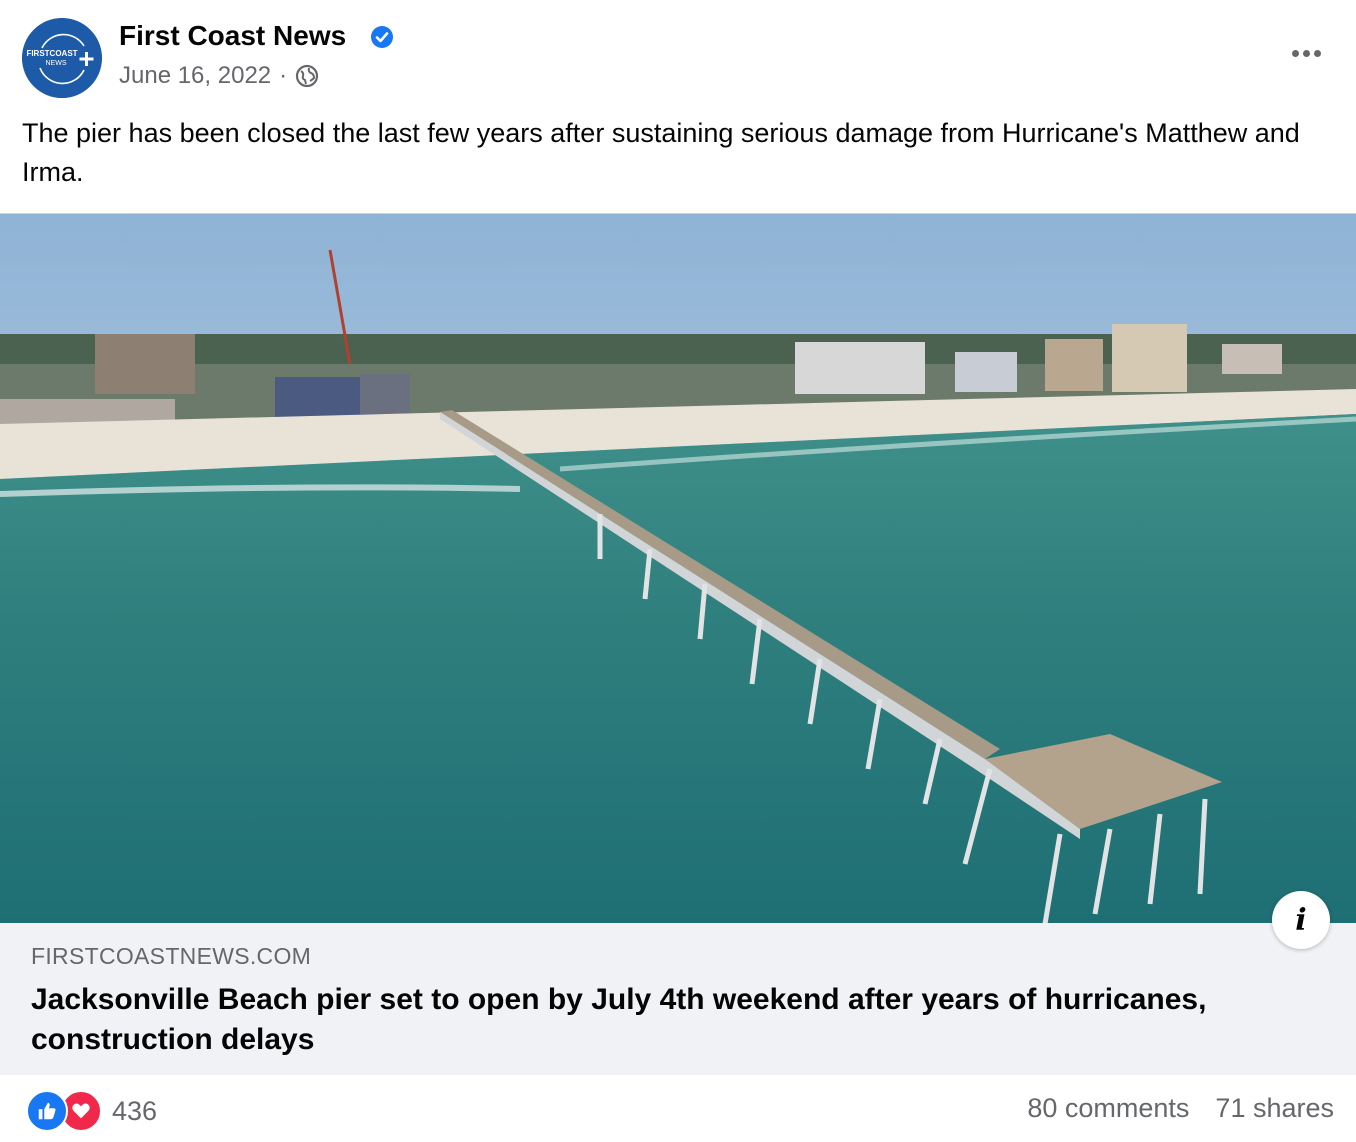  Describe the element at coordinates (171, 956) in the screenshot. I see `link-domain: FIRSTCOASTNEWS.COM` at that location.